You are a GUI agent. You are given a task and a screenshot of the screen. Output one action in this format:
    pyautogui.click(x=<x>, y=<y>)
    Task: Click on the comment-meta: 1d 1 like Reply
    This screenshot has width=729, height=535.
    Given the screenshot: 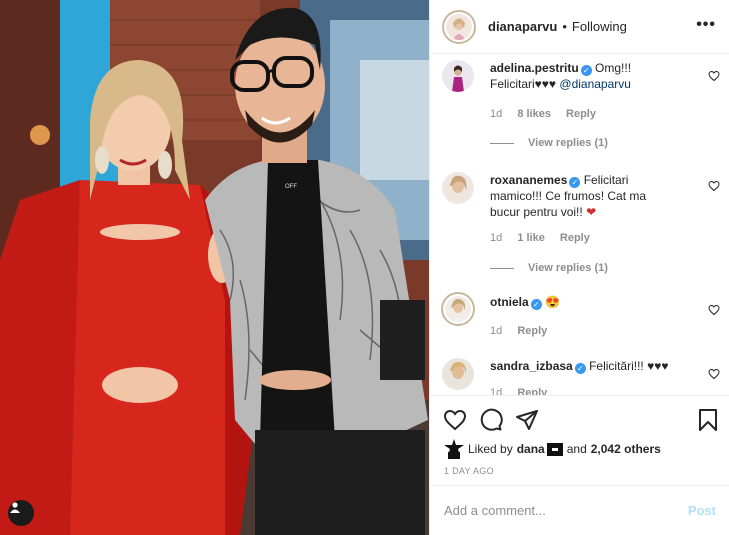 What is the action you would take?
    pyautogui.click(x=546, y=238)
    